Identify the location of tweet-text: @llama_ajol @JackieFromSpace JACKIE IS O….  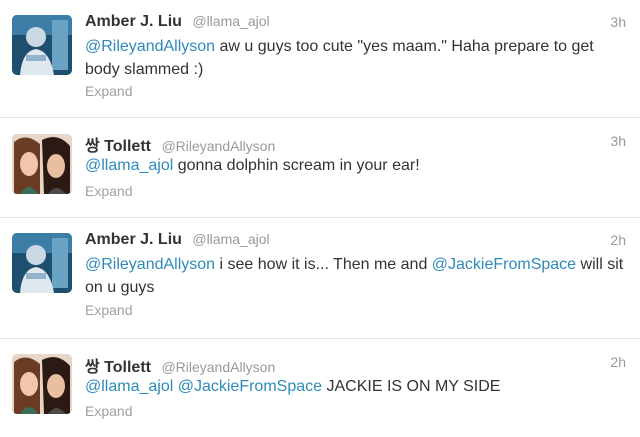
(355, 386).